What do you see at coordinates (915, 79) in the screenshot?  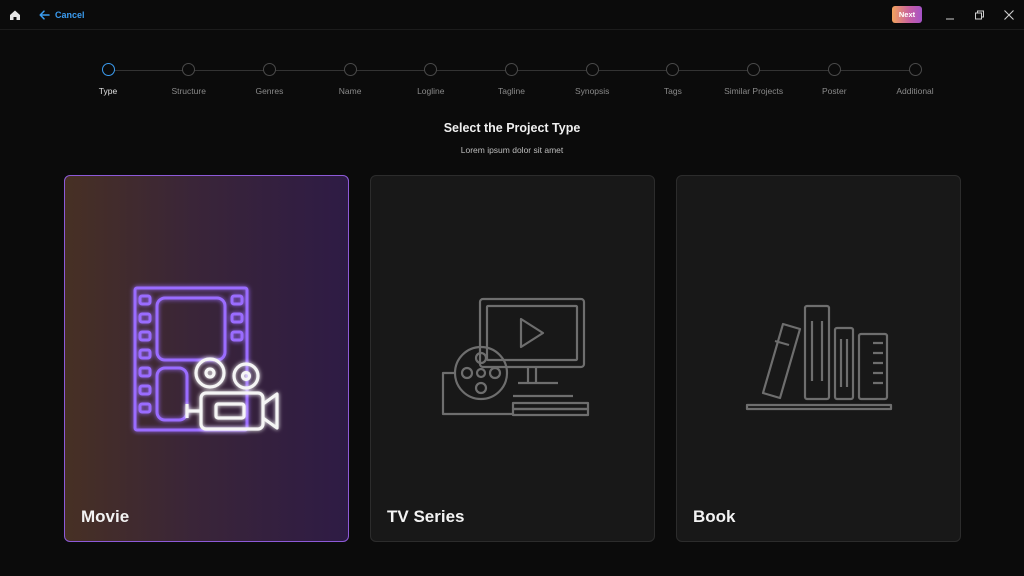 I see `step-additional: Additional` at bounding box center [915, 79].